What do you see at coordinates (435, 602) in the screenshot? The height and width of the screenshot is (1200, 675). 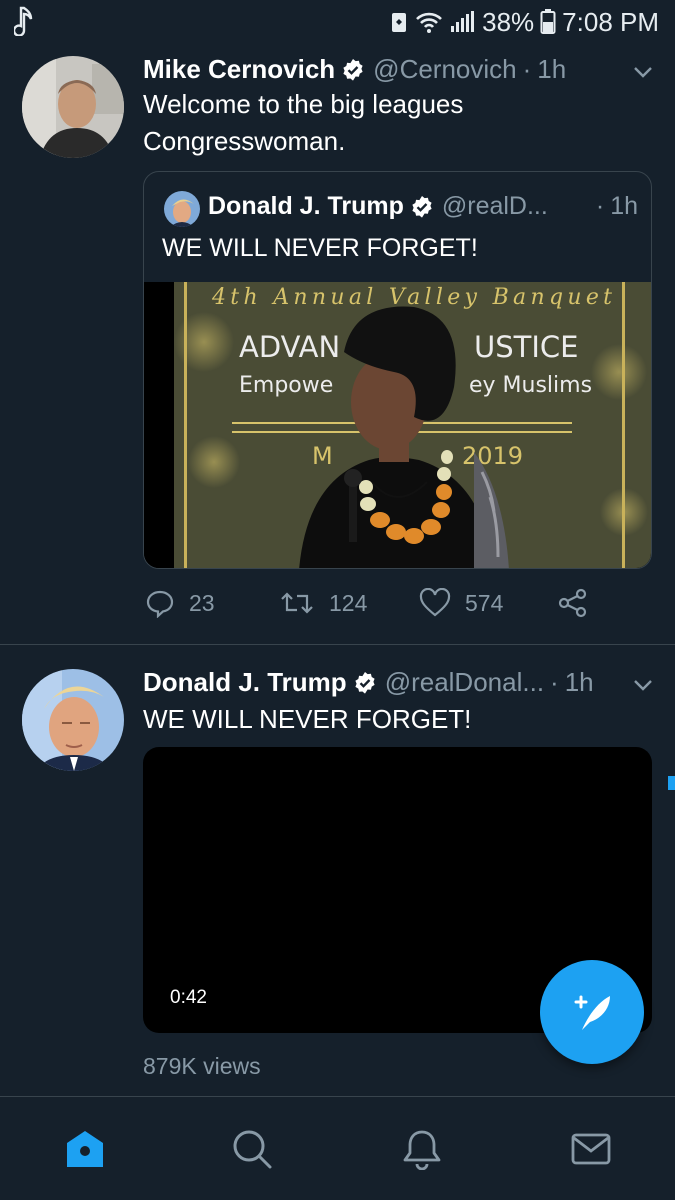 I see `heart-icon` at bounding box center [435, 602].